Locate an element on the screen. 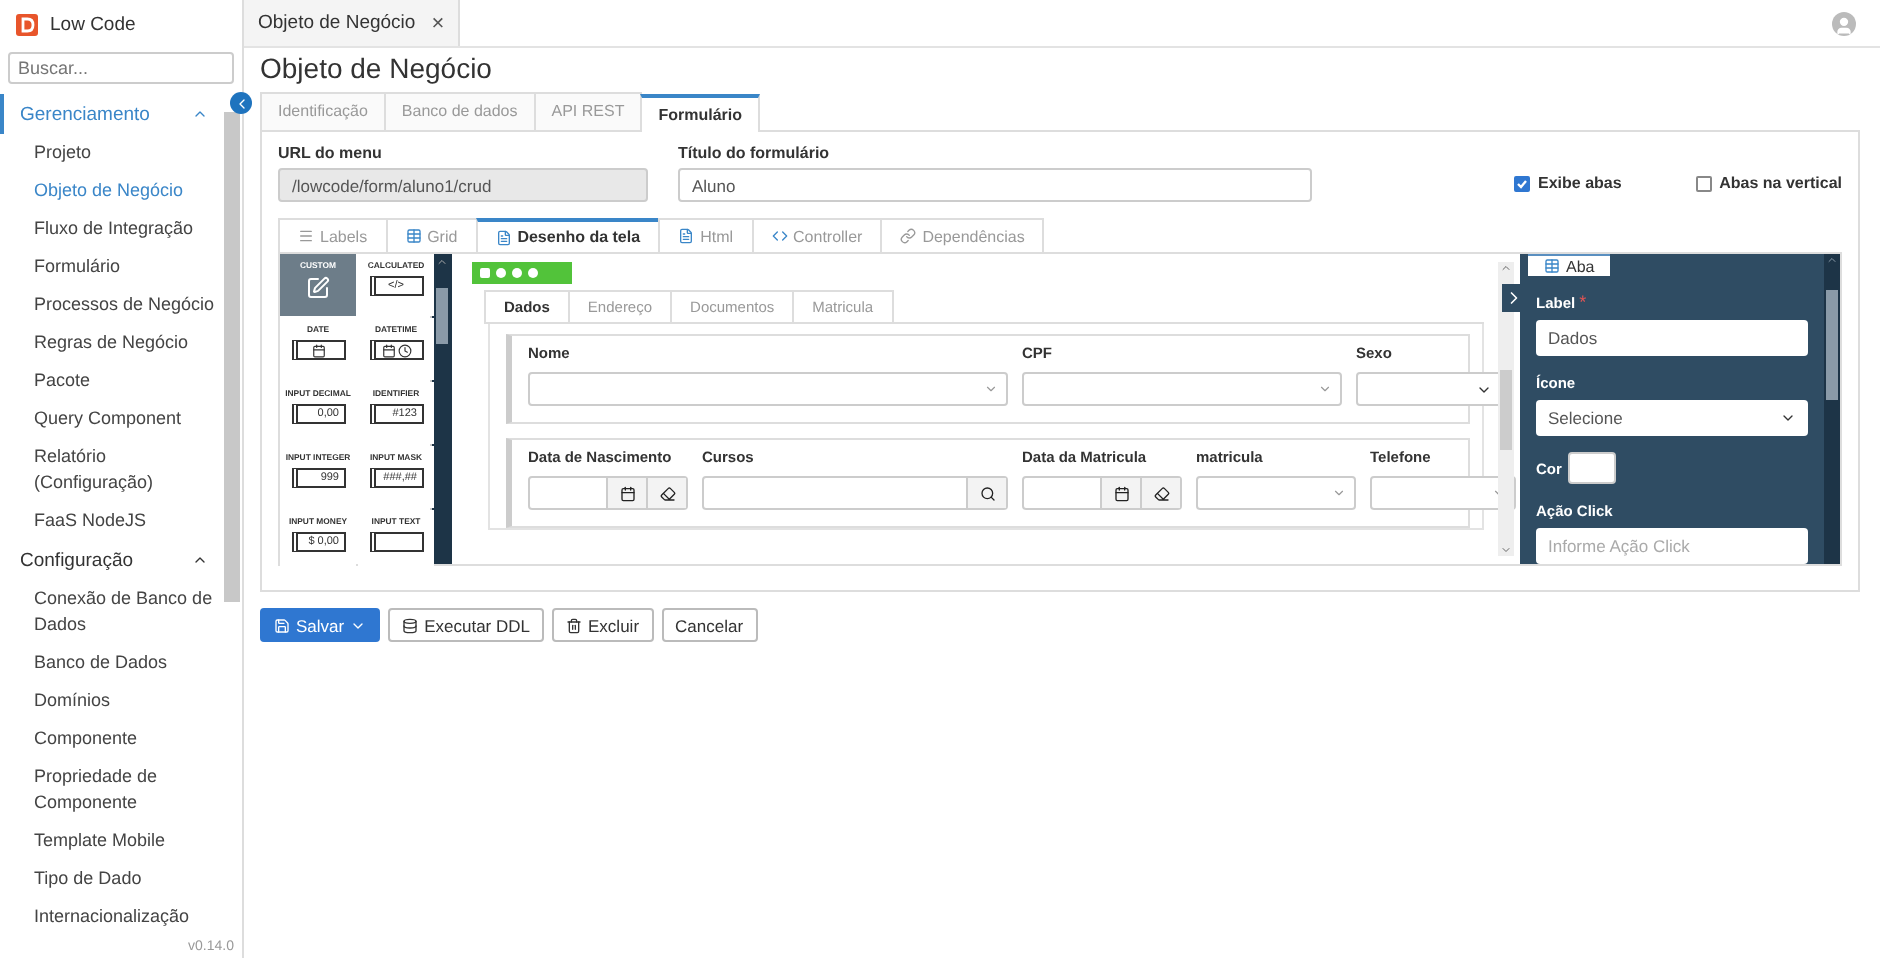 The width and height of the screenshot is (1880, 958). action-button: Salvar is located at coordinates (320, 625).